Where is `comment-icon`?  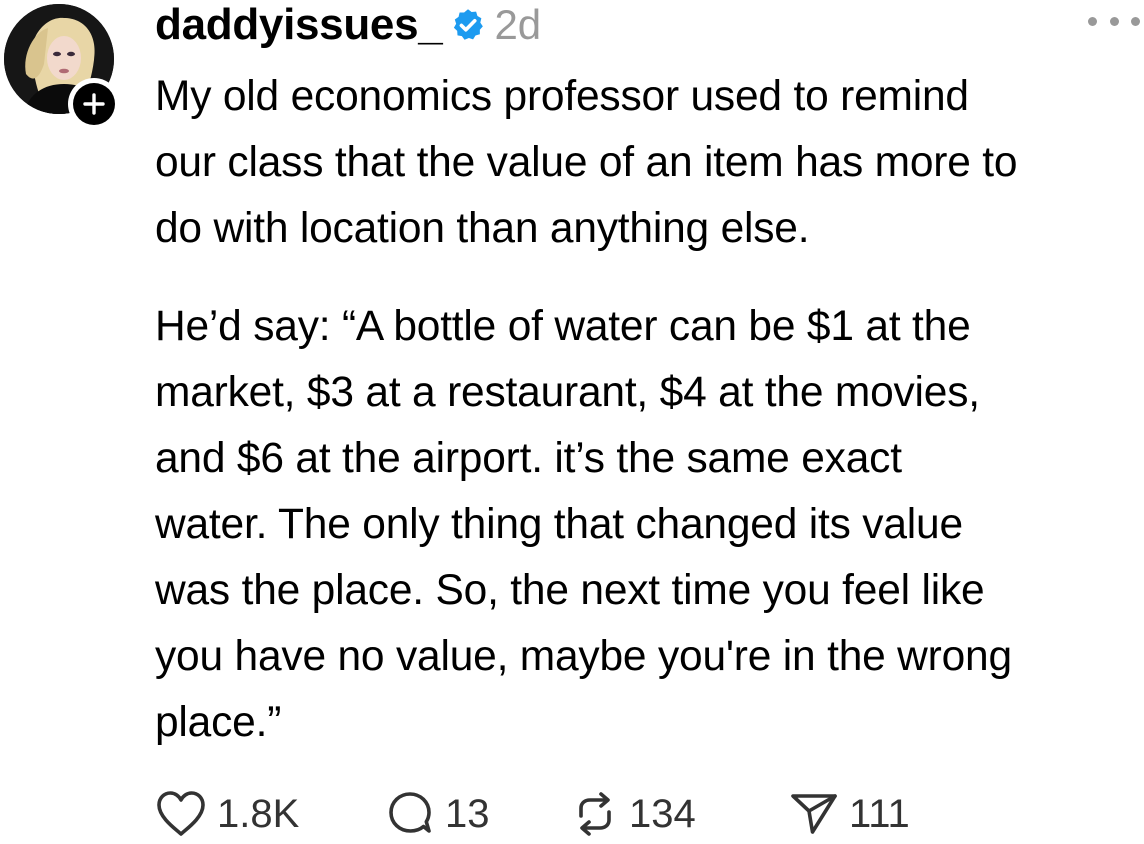 comment-icon is located at coordinates (410, 812).